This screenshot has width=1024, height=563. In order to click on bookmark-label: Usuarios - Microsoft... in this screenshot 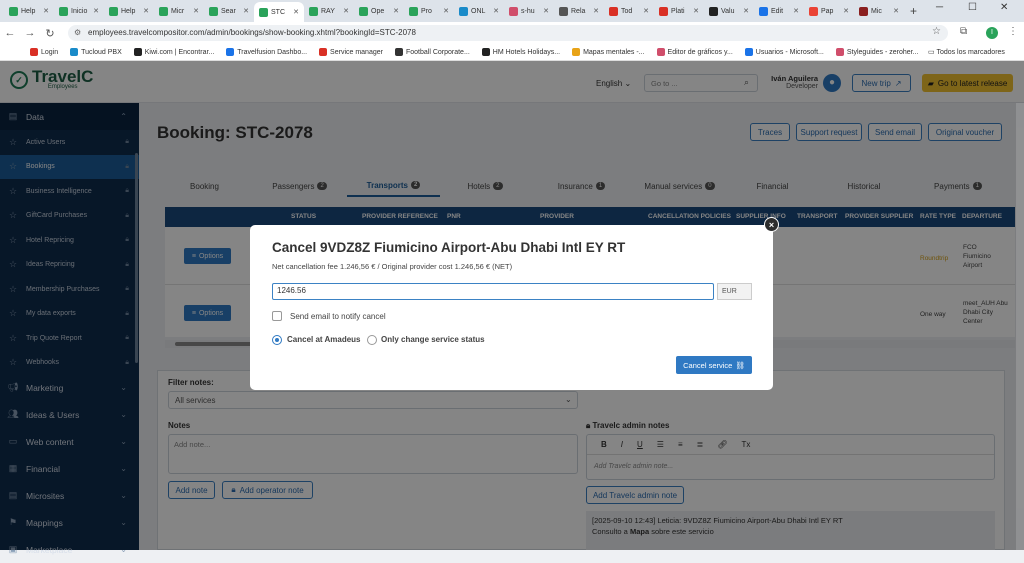, I will do `click(789, 52)`.